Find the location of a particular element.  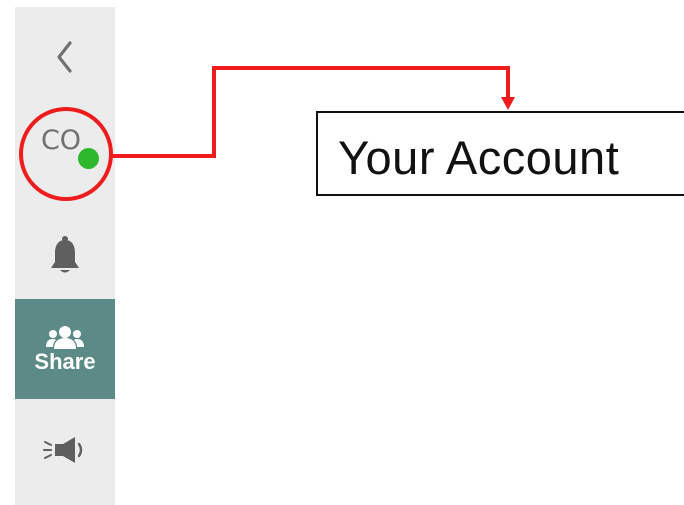

share-button: Share is located at coordinates (65, 349).